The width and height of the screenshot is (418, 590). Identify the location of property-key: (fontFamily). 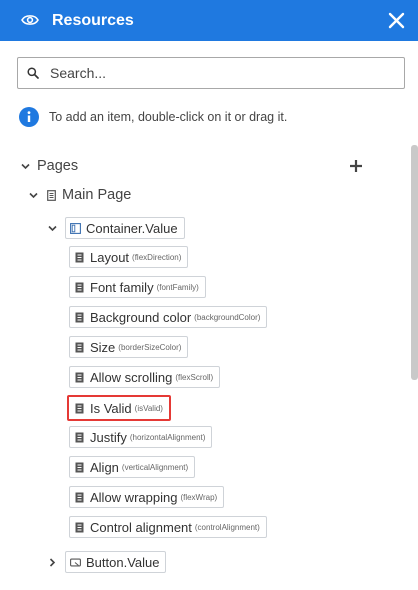
(177, 287).